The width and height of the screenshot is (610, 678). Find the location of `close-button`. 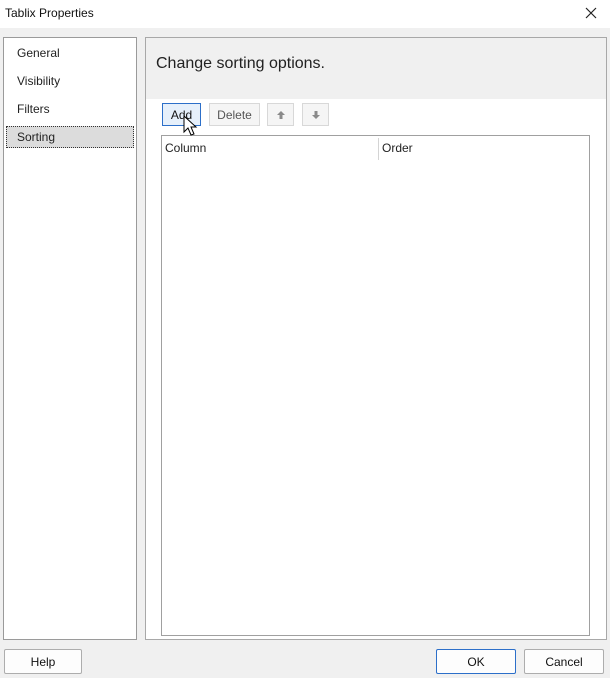

close-button is located at coordinates (591, 13).